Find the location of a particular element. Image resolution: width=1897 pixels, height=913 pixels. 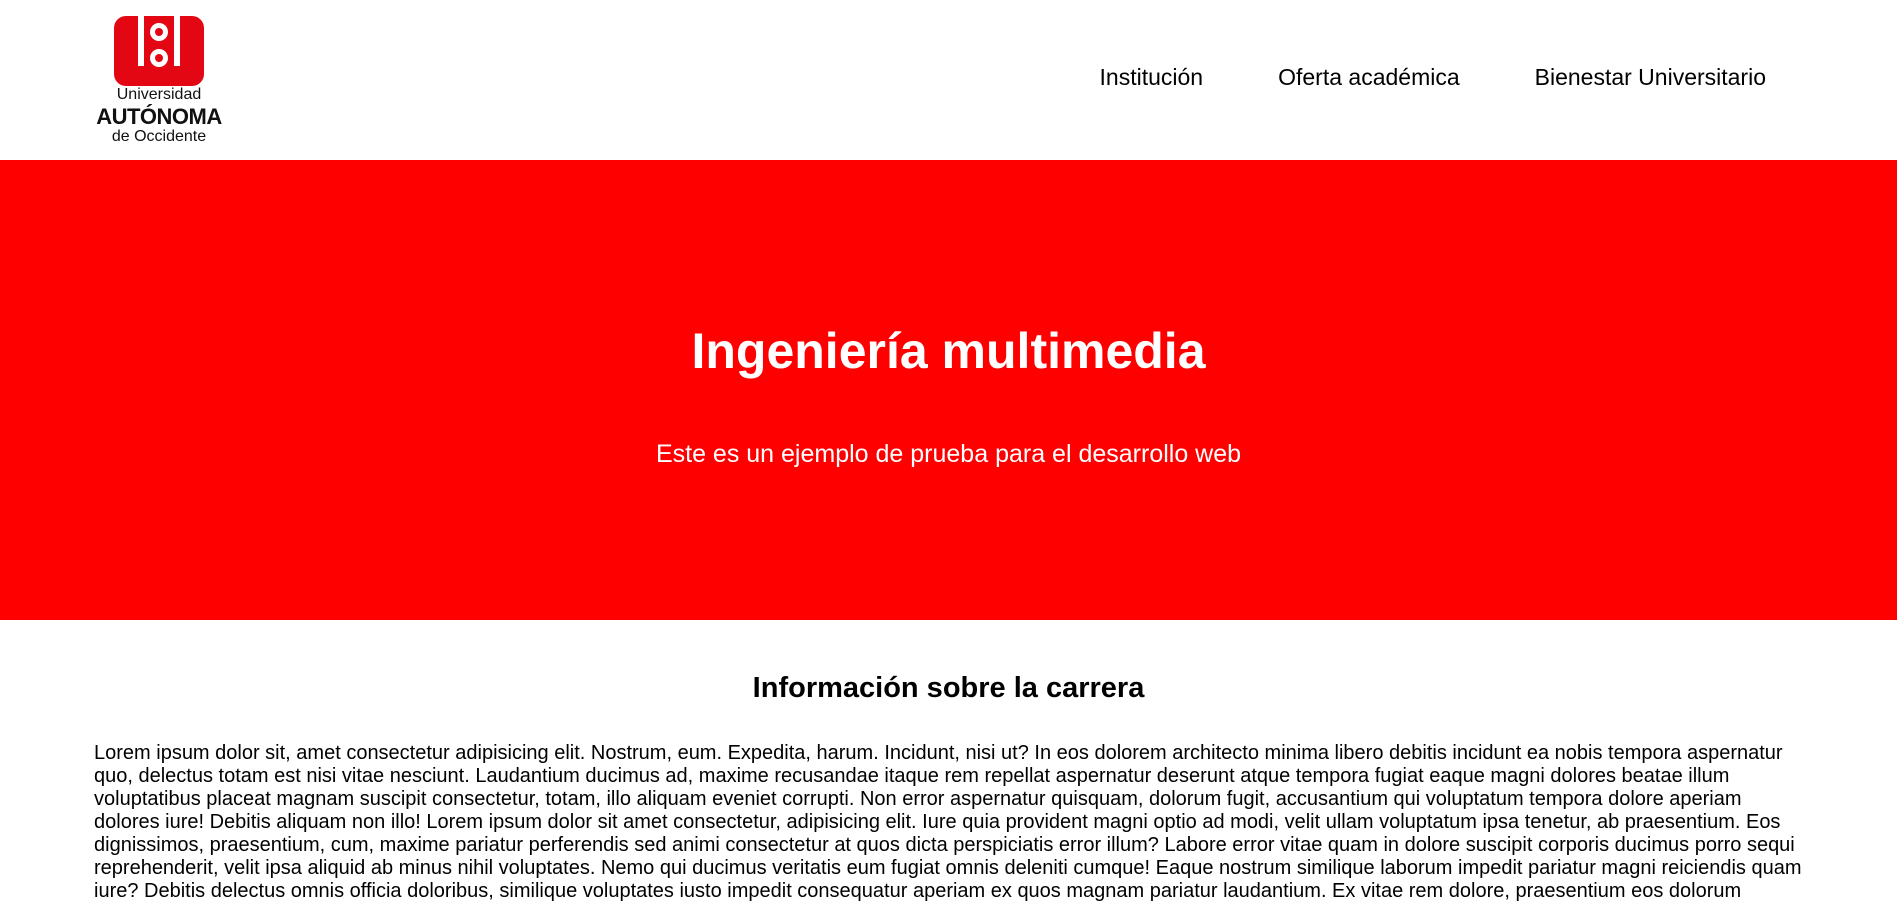

uao-logo-mark is located at coordinates (159, 51).